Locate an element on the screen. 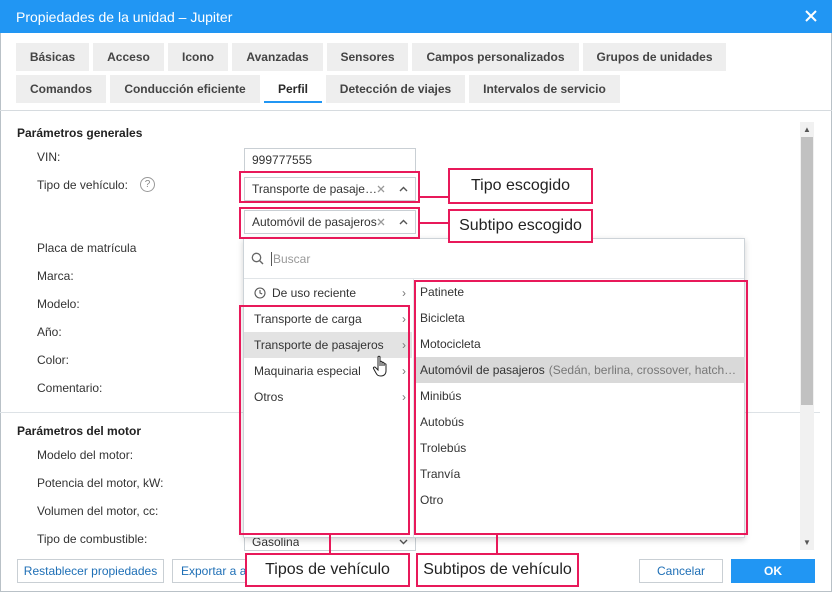 The width and height of the screenshot is (832, 592). ok-button: OK is located at coordinates (773, 571).